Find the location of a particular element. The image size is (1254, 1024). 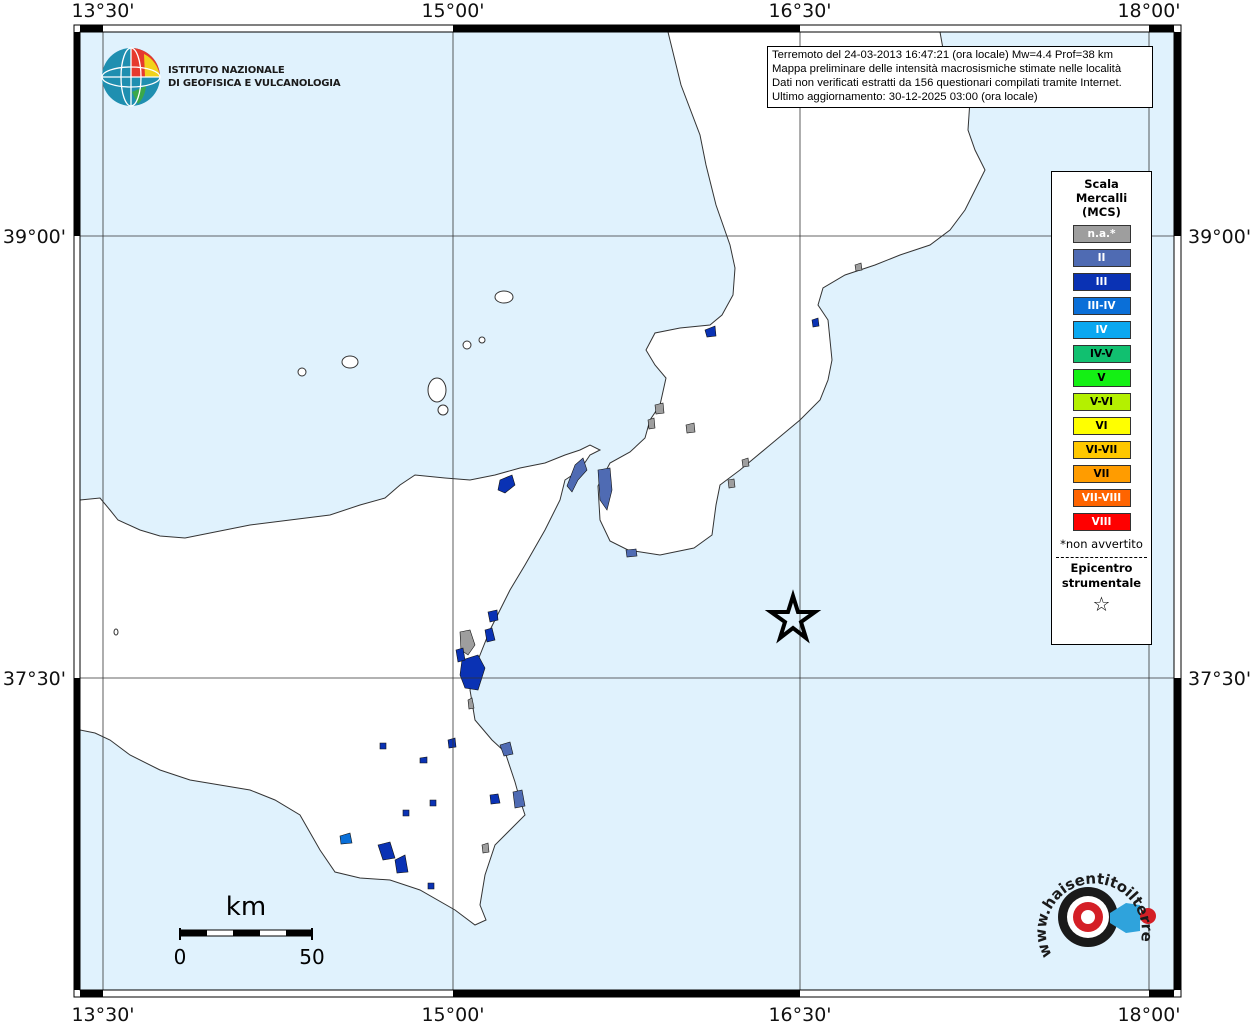

legend-title-line: Mercalli is located at coordinates (1101, 198).